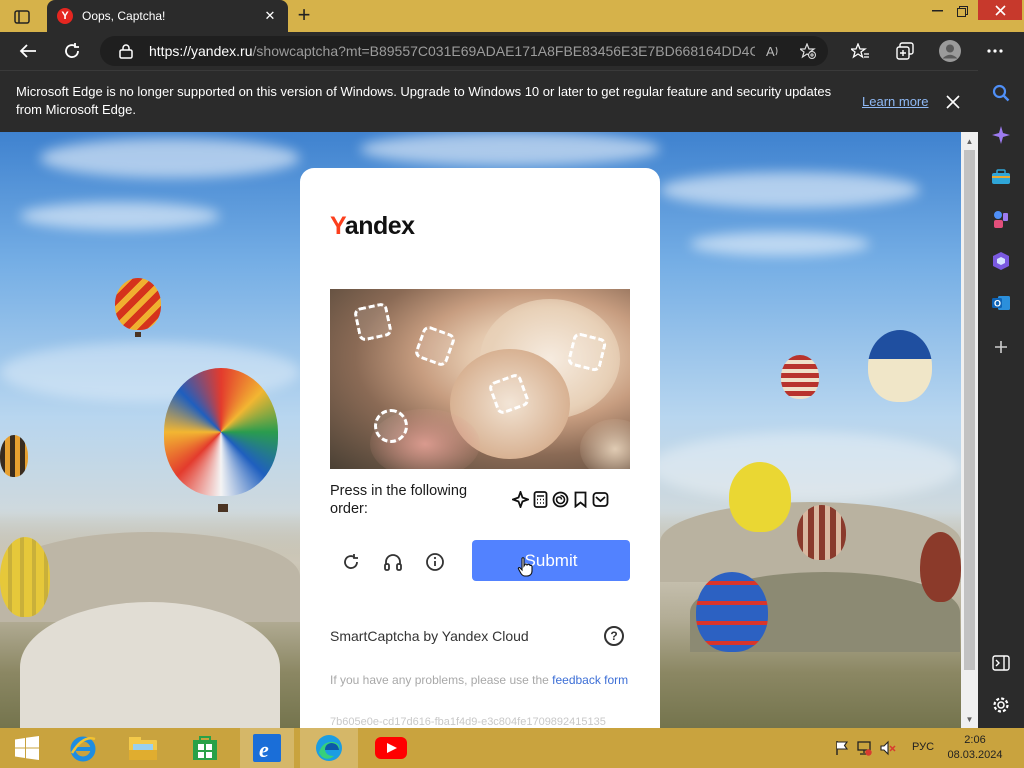 This screenshot has height=768, width=1024. What do you see at coordinates (937, 11) in the screenshot?
I see `minimize-button` at bounding box center [937, 11].